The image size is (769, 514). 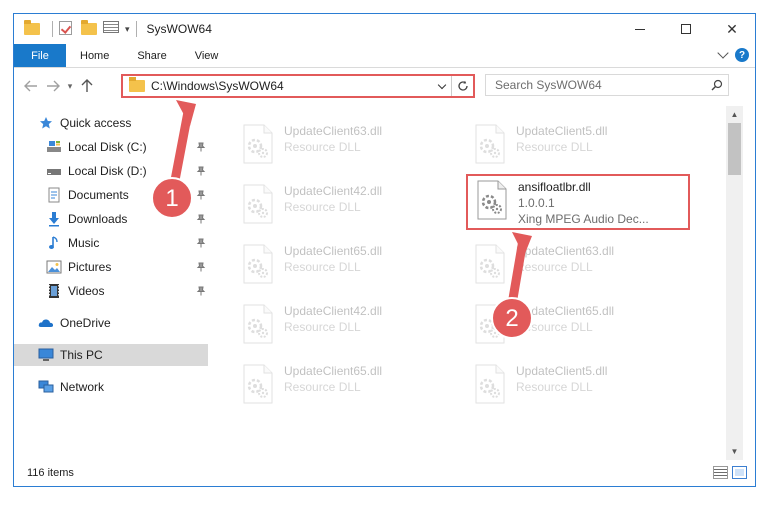 I want to click on sidebar-item-local-disk-c: Local Disk (C:), so click(x=127, y=147).